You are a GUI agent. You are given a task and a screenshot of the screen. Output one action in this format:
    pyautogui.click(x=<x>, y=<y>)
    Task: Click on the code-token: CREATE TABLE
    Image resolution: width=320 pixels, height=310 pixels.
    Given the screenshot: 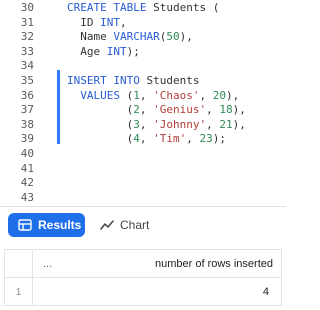 What is the action you would take?
    pyautogui.click(x=110, y=7)
    